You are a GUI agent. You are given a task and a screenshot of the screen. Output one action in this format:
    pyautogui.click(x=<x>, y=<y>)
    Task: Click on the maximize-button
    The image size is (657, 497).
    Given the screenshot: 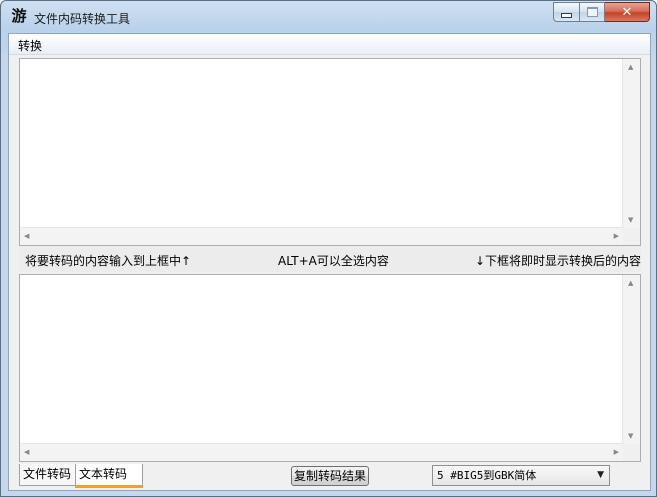 What is the action you would take?
    pyautogui.click(x=592, y=12)
    